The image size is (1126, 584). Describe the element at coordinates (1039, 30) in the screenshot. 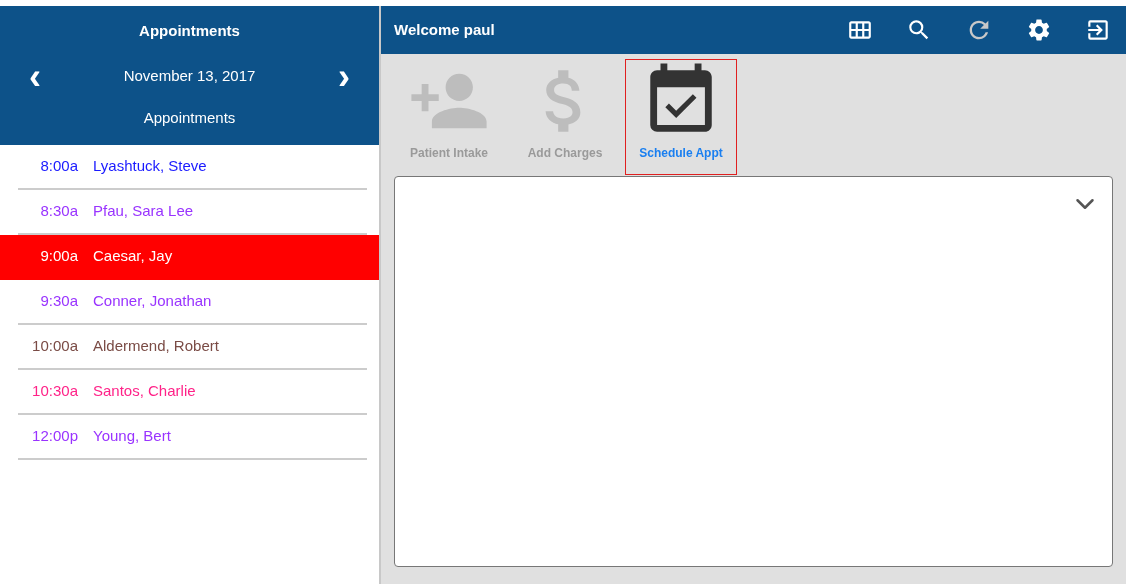

I see `settings-icon` at that location.